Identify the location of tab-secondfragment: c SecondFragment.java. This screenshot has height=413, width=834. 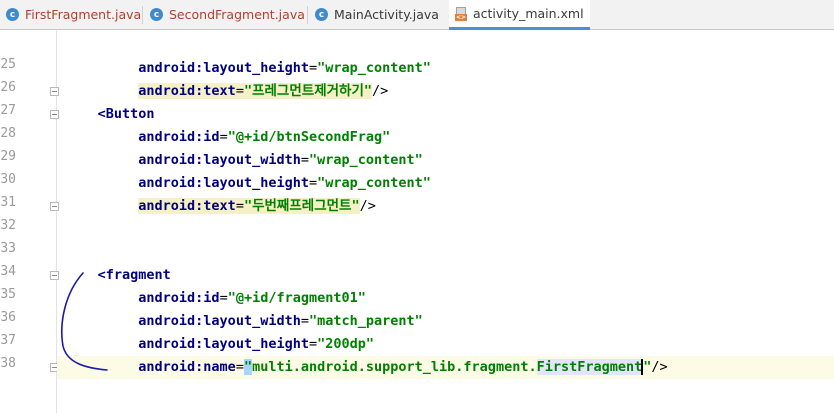
(225, 14).